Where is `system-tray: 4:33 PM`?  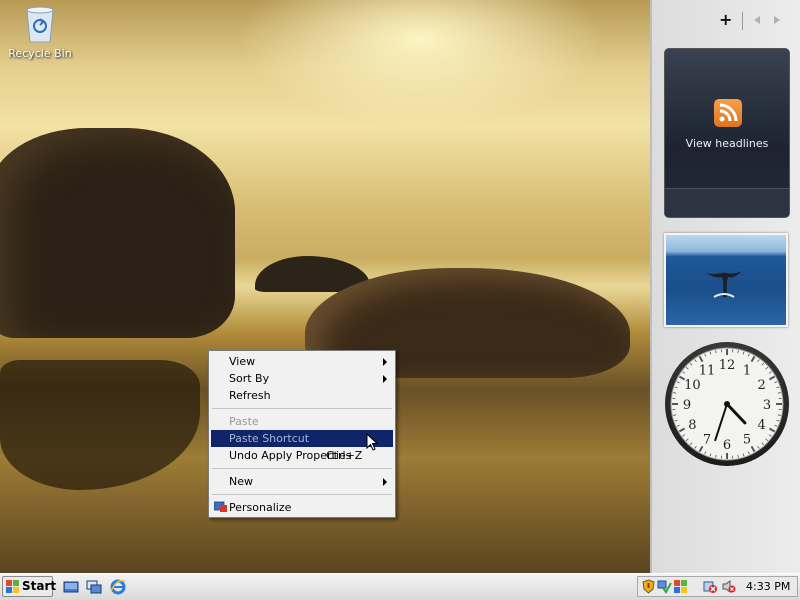 system-tray: 4:33 PM is located at coordinates (717, 586).